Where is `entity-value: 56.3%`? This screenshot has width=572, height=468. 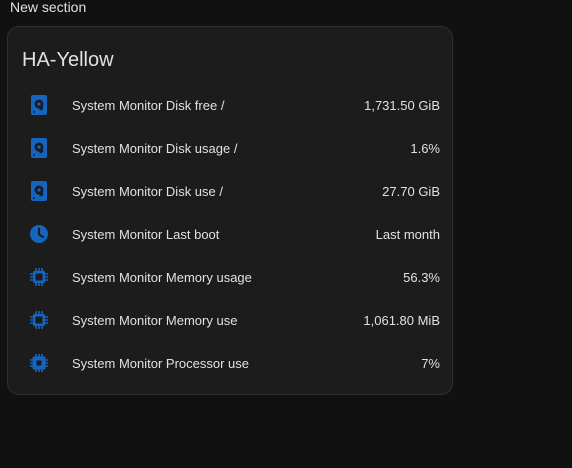 entity-value: 56.3% is located at coordinates (421, 277).